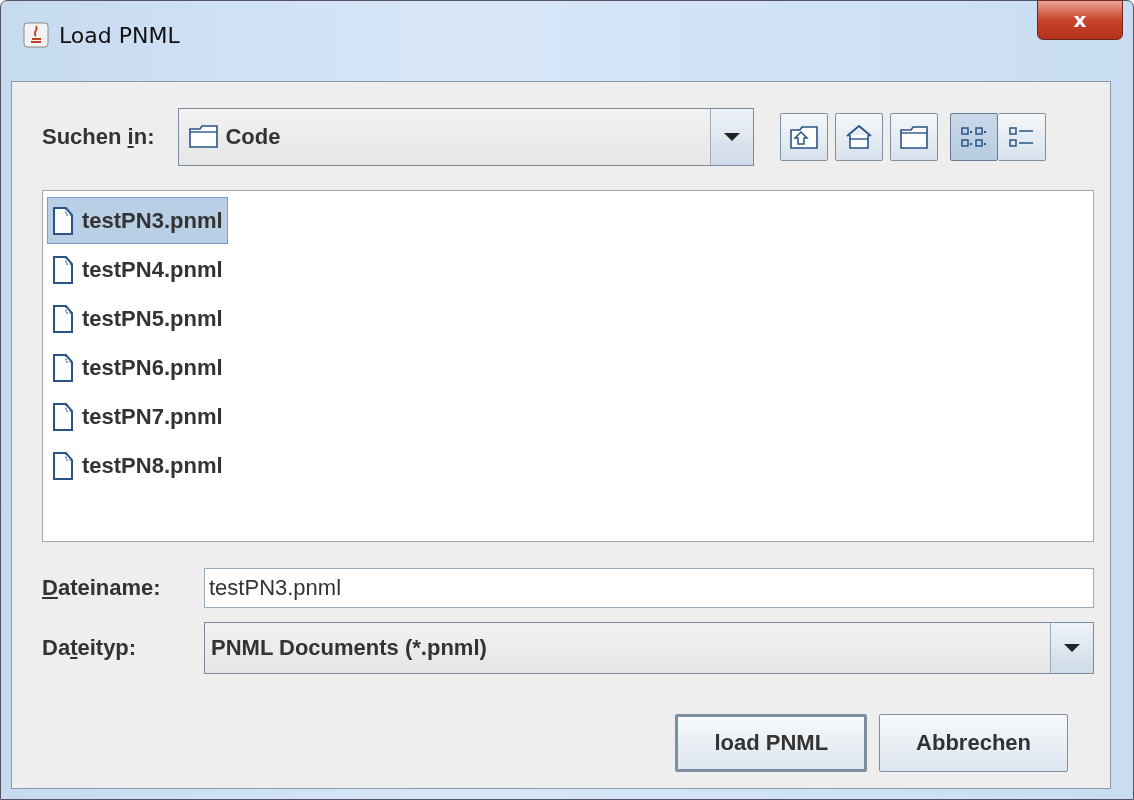 Image resolution: width=1134 pixels, height=800 pixels. What do you see at coordinates (119, 35) in the screenshot?
I see `window-title: Load PNML` at bounding box center [119, 35].